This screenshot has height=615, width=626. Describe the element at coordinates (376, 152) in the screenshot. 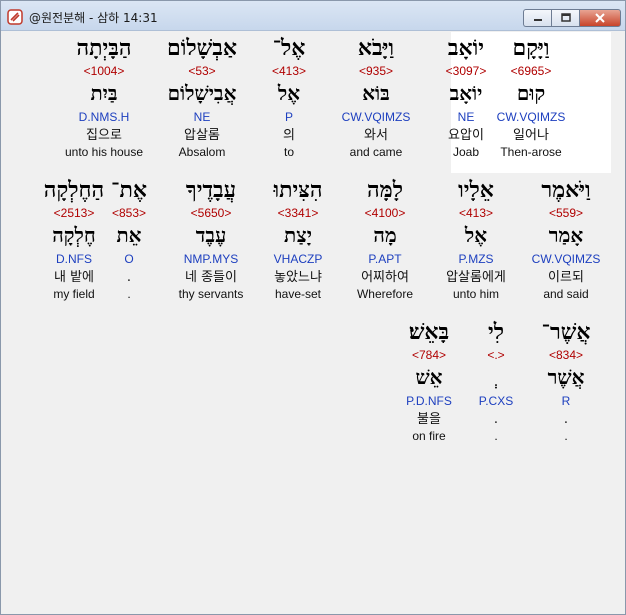

I see `english-gloss: and came` at that location.